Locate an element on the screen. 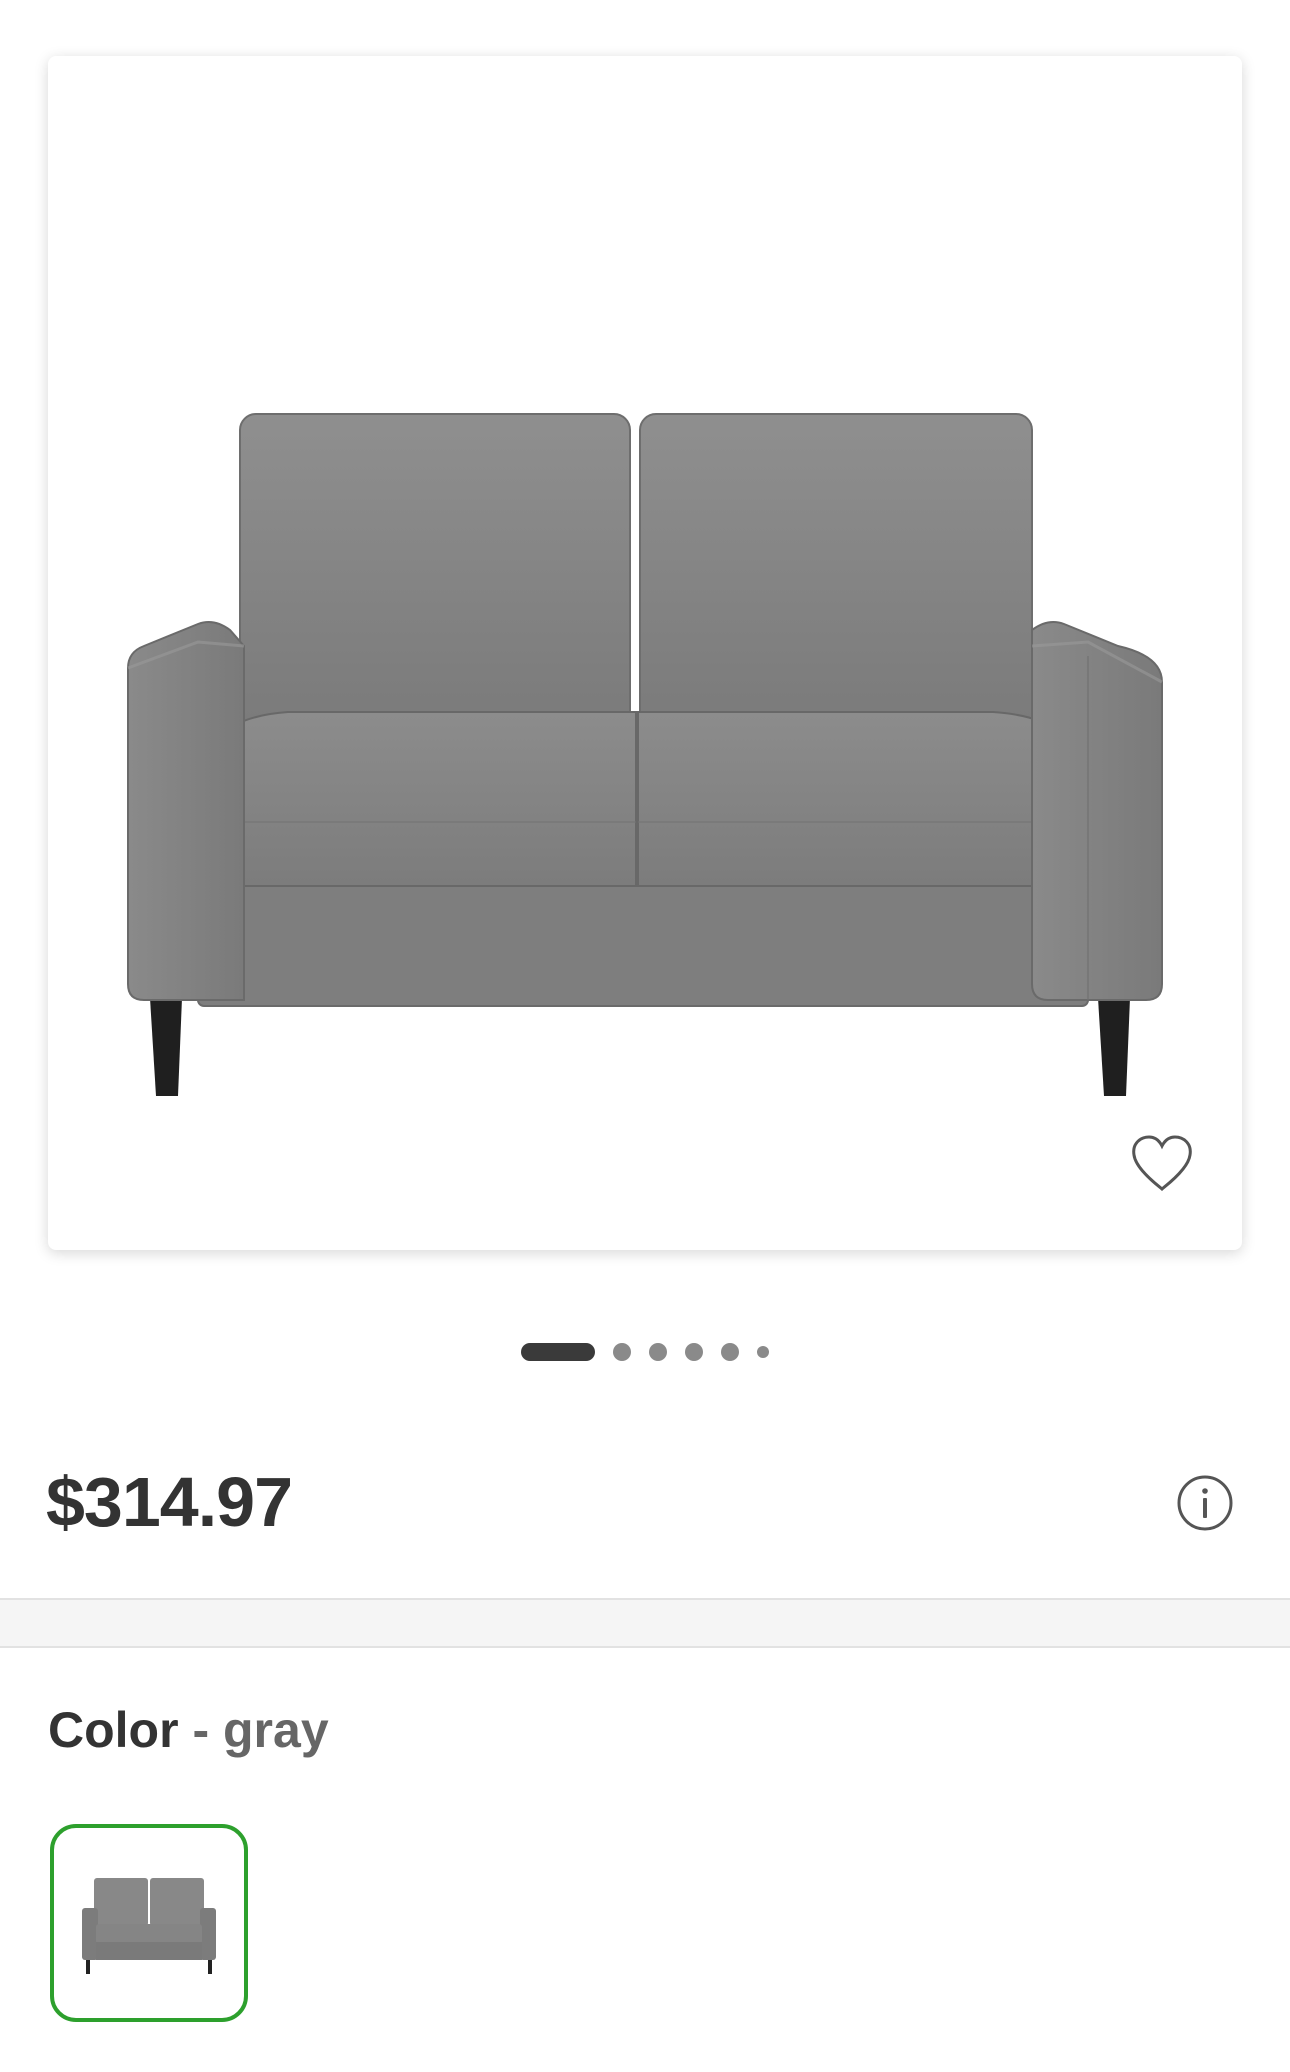  gray-loveseat-thumbnail is located at coordinates (149, 1926).